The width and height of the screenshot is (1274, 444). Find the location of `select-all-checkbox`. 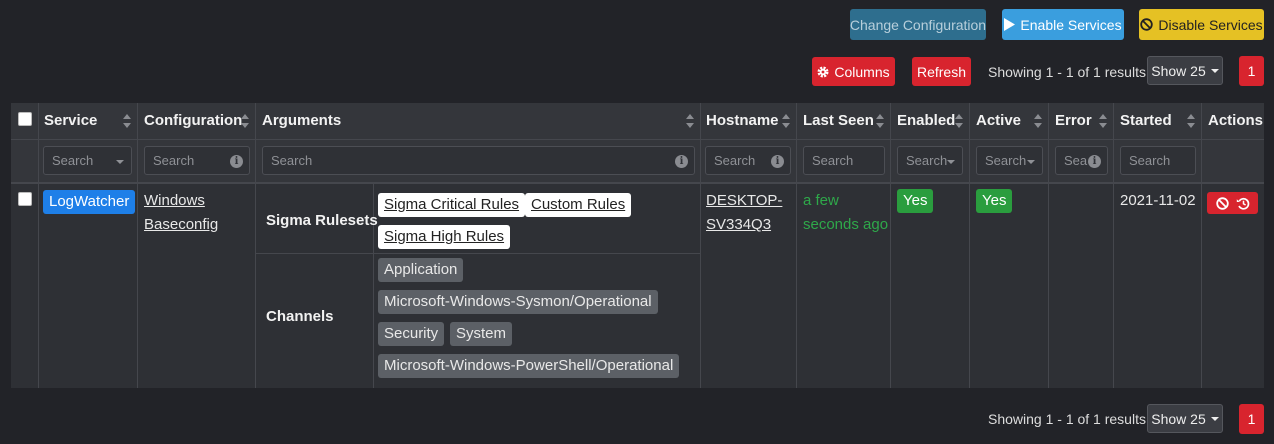

select-all-checkbox is located at coordinates (25, 119).